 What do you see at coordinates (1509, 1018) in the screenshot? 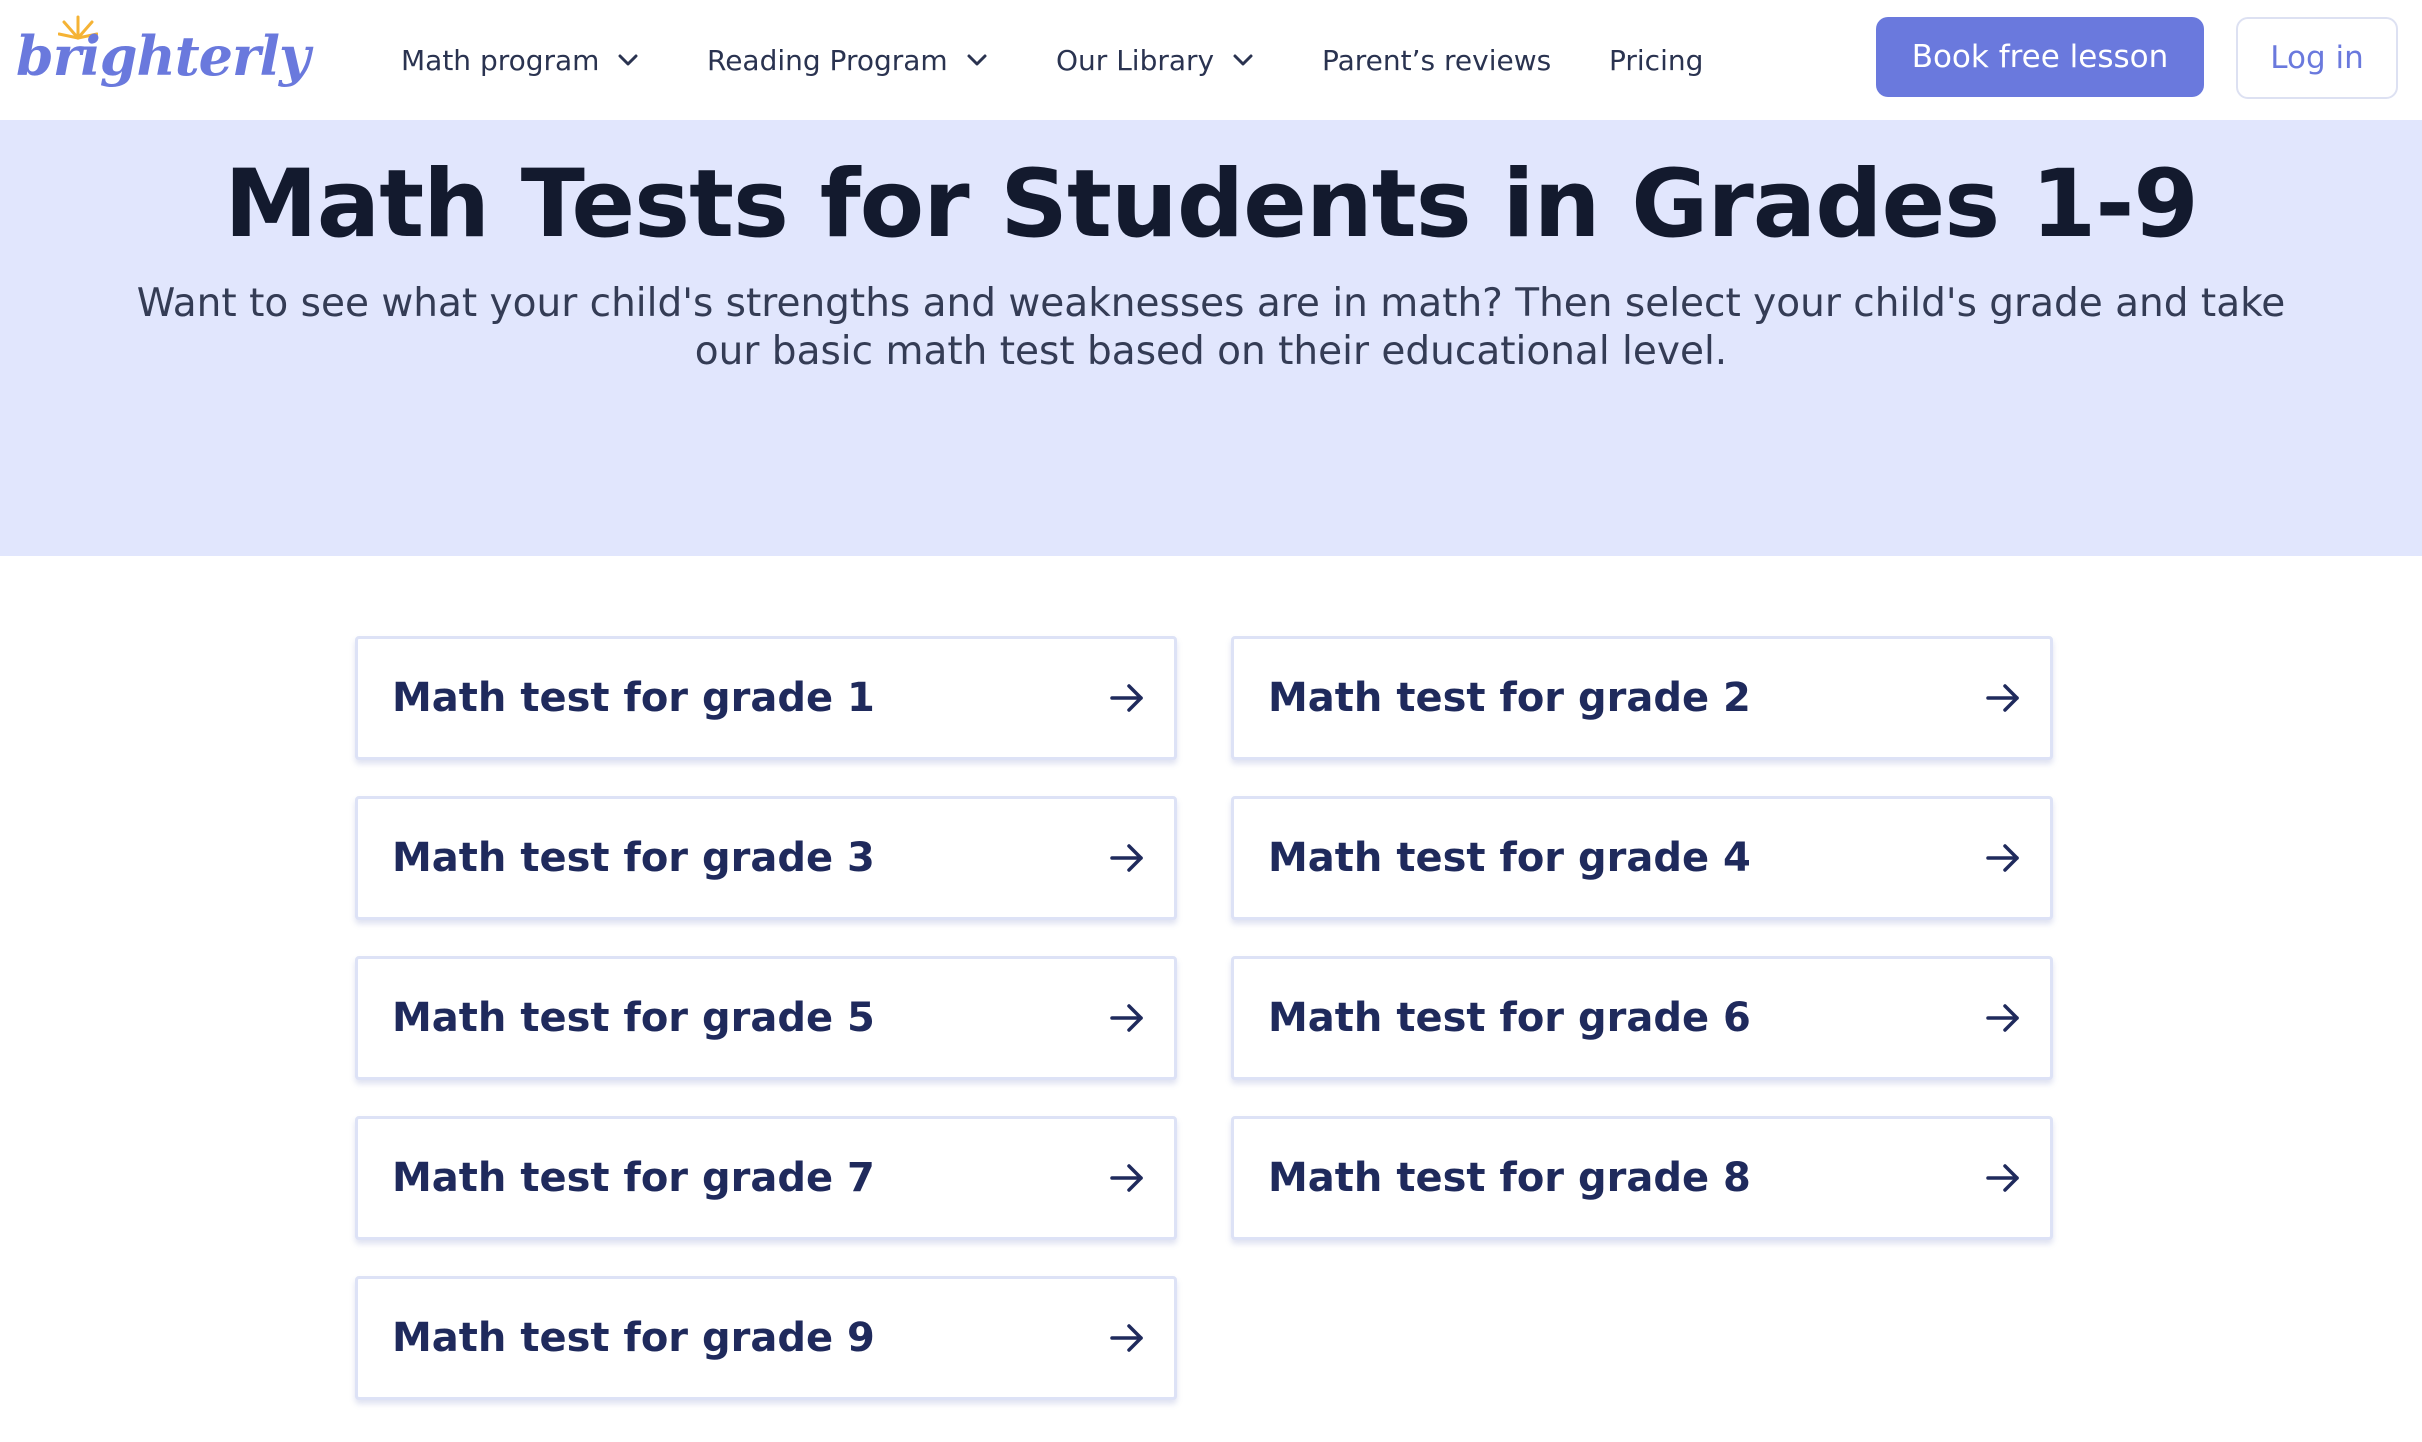
I see `grade-card-label: Math test for grade 6` at bounding box center [1509, 1018].